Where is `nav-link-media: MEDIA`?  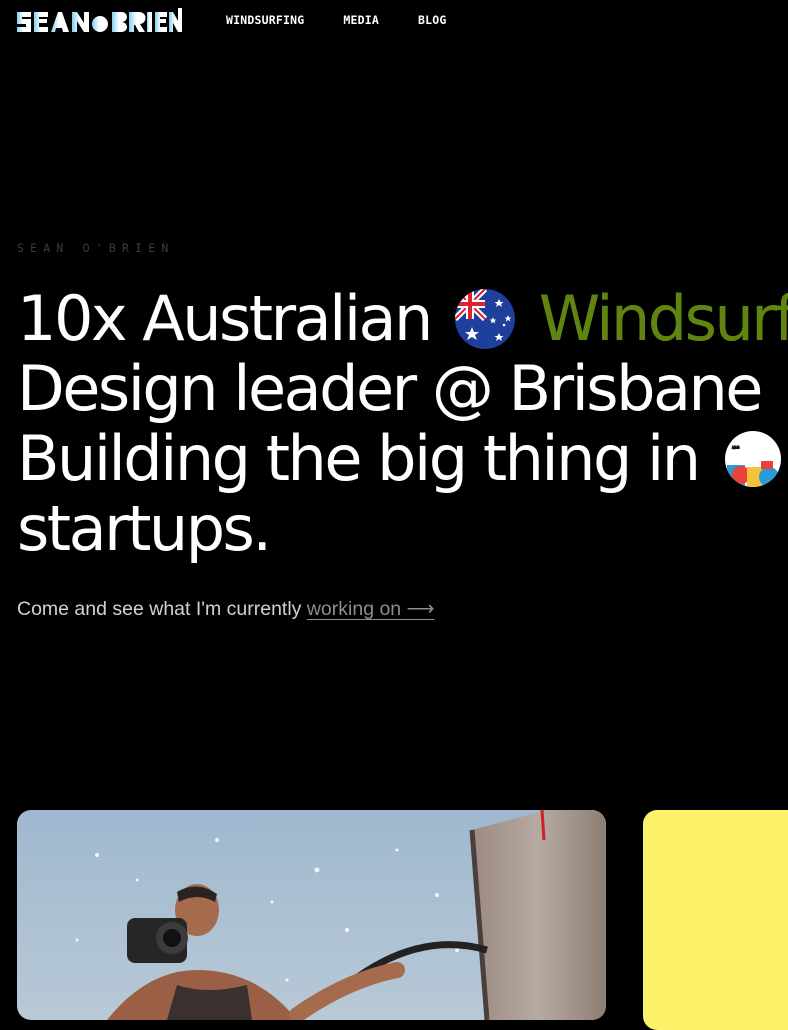
nav-link-media: MEDIA is located at coordinates (361, 20).